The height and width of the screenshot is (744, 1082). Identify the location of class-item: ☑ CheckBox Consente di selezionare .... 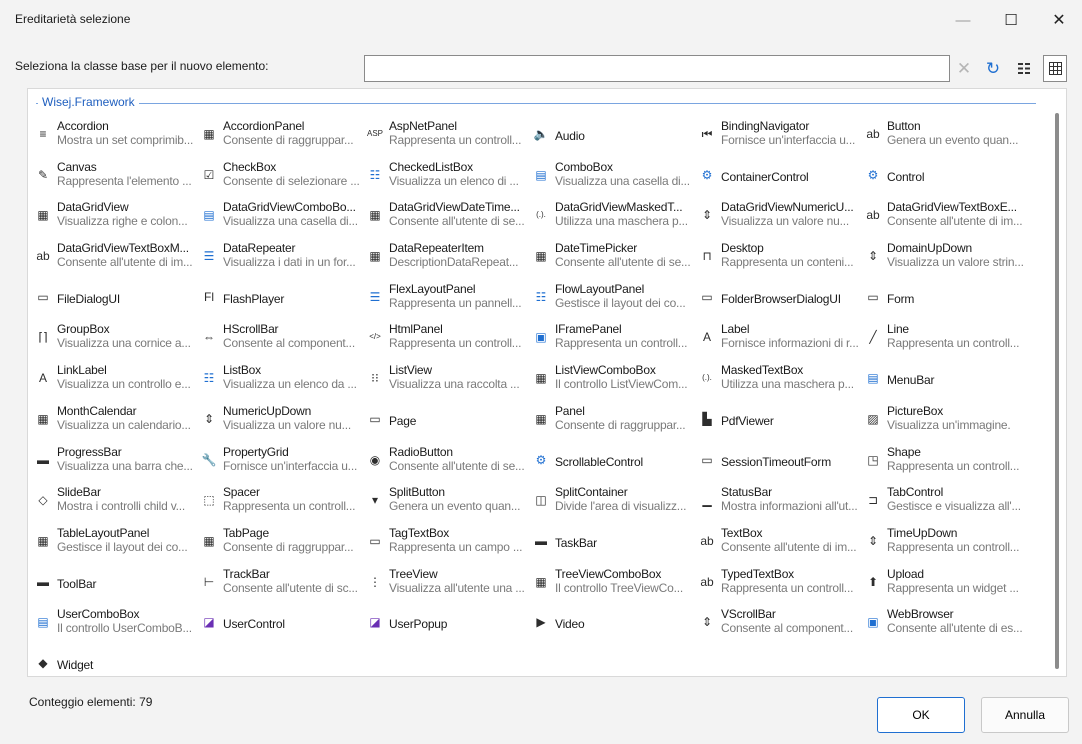
(282, 180).